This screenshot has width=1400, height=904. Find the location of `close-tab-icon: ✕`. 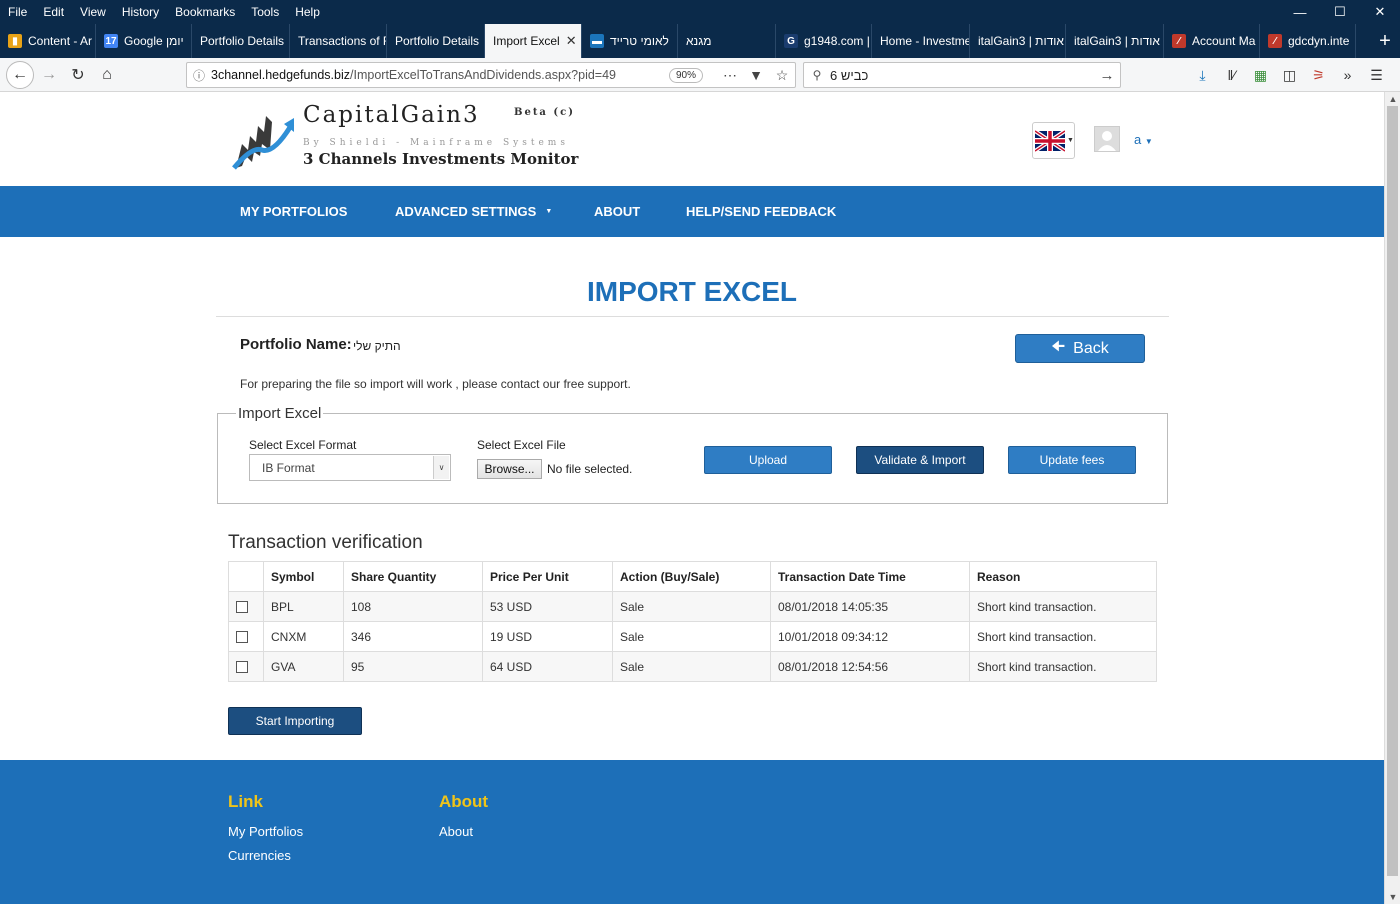

close-tab-icon: ✕ is located at coordinates (571, 41).